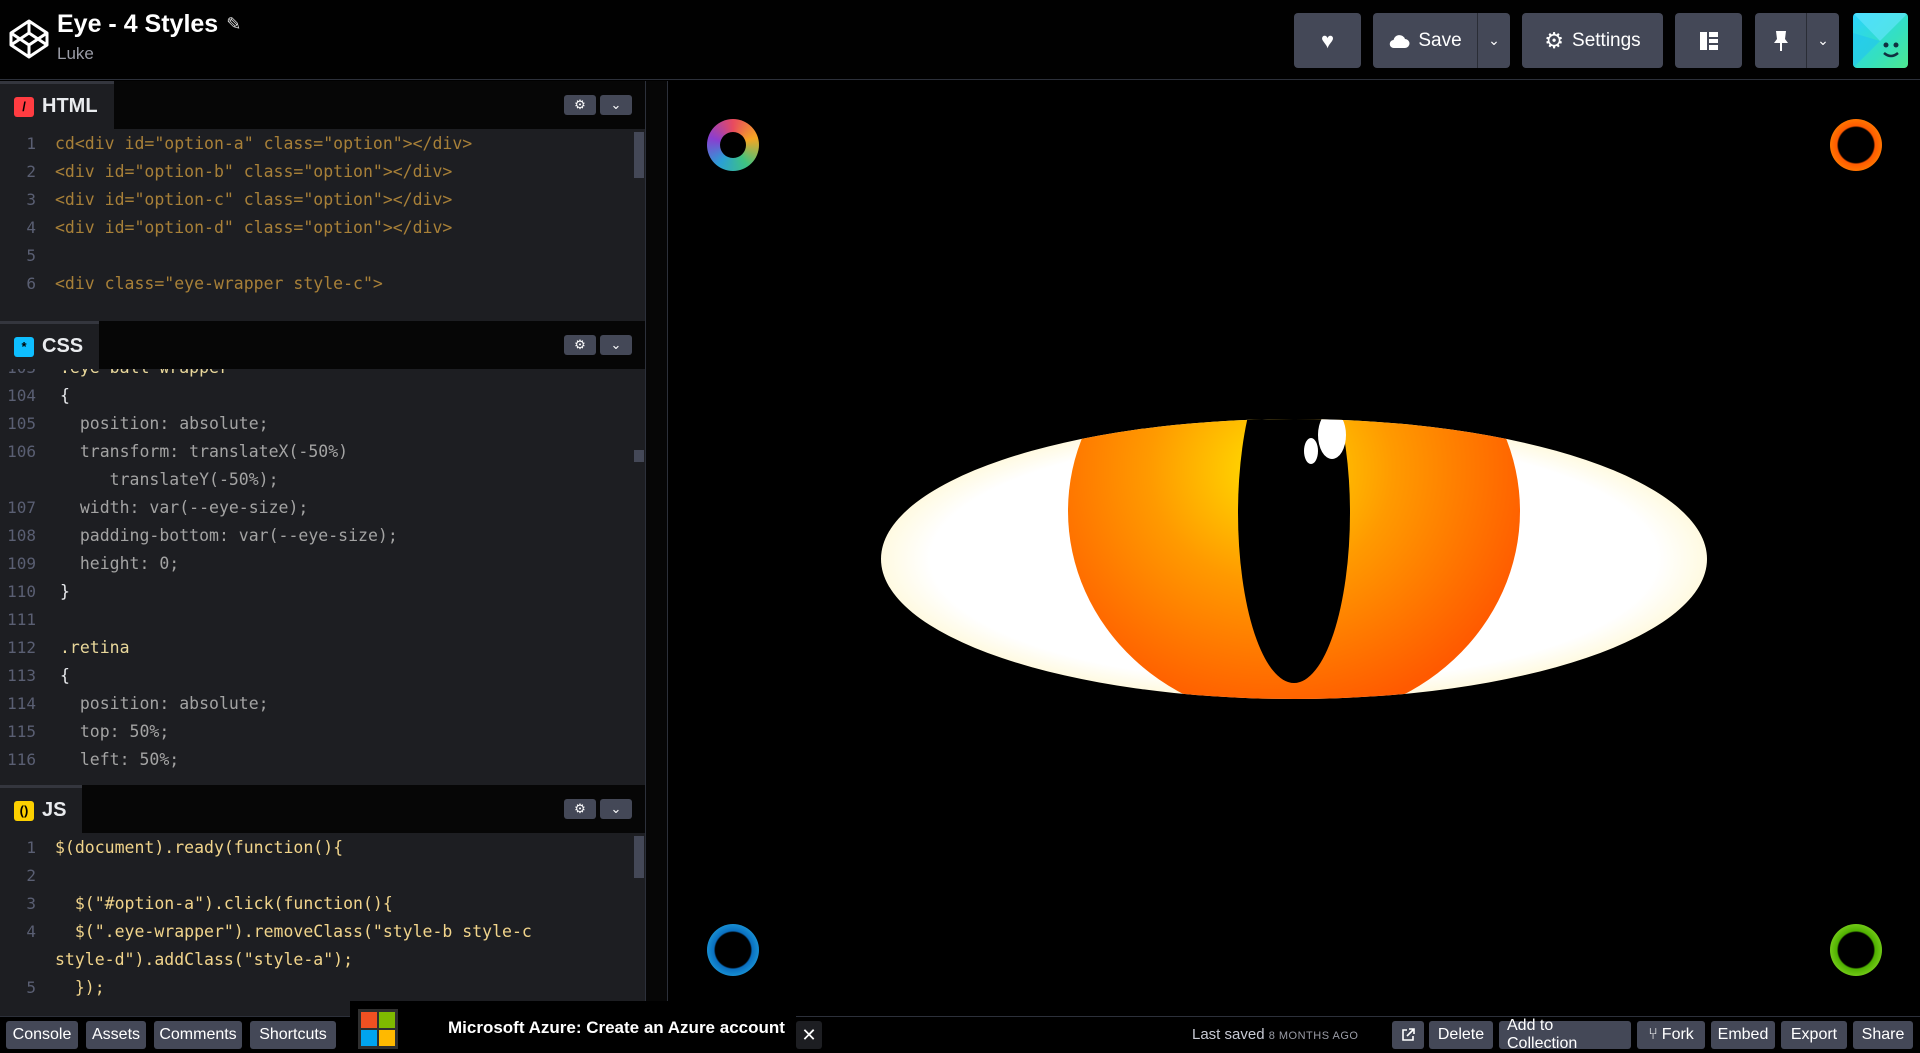  I want to click on code-line: 107 width: var(--eye-size);, so click(310, 508).